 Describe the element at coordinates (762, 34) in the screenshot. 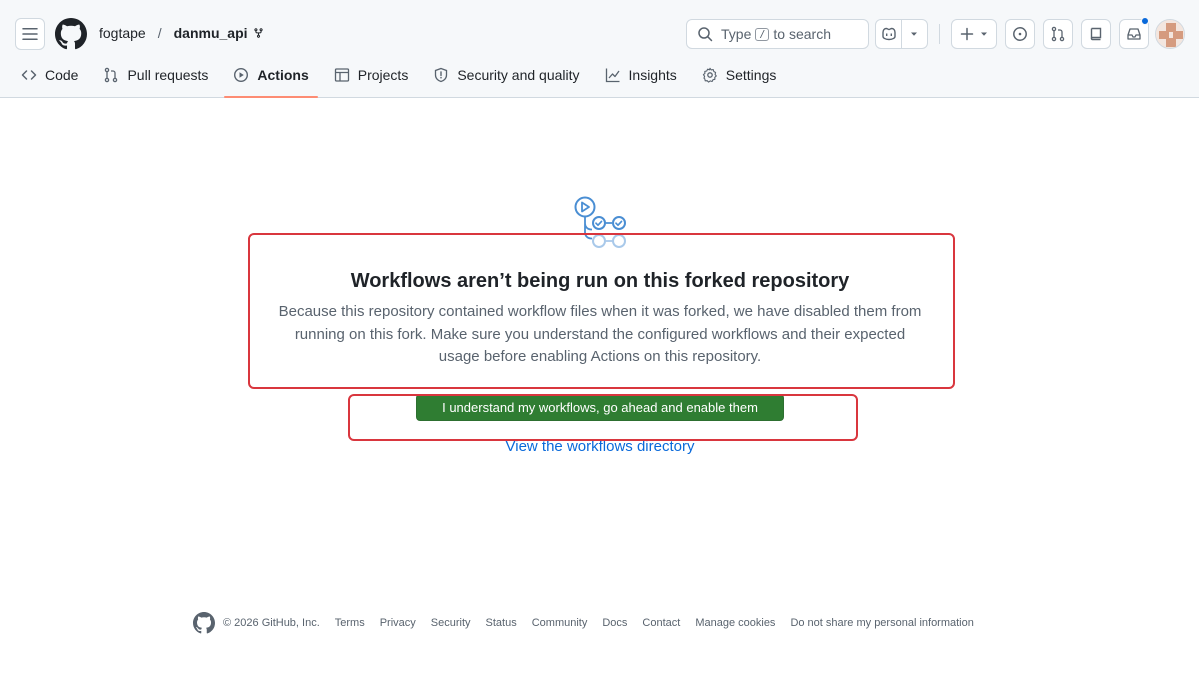

I see `search-shortcut-key: /` at that location.